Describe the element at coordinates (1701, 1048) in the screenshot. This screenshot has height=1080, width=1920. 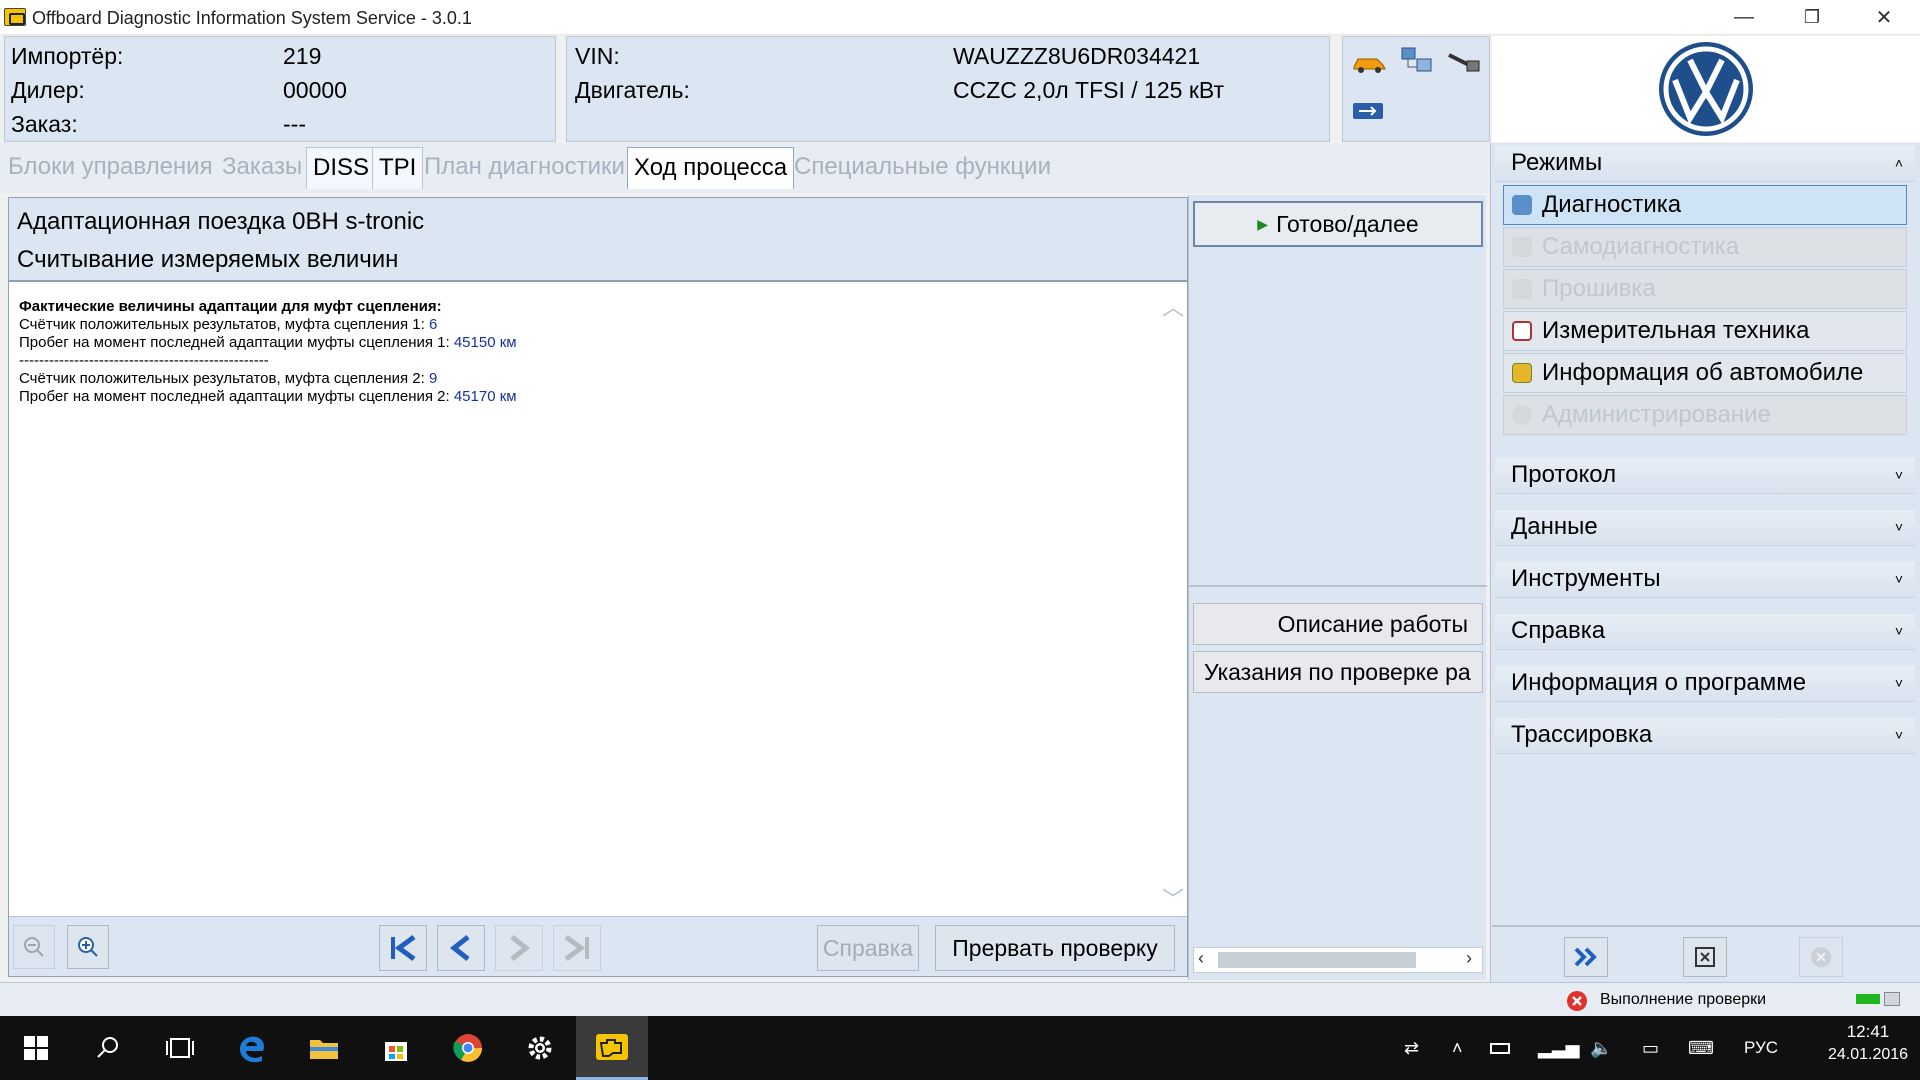
I see `keyboard-icon: ⌨` at that location.